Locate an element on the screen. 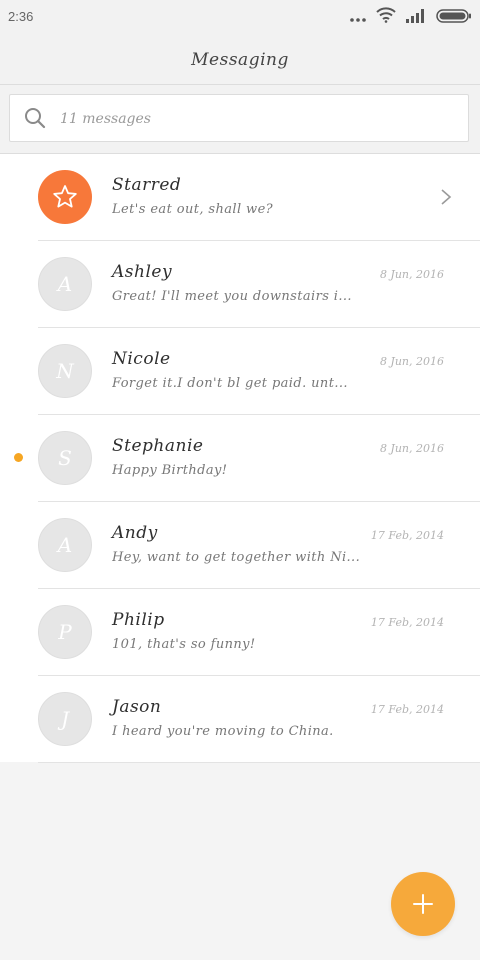  new-message-button is located at coordinates (423, 904).